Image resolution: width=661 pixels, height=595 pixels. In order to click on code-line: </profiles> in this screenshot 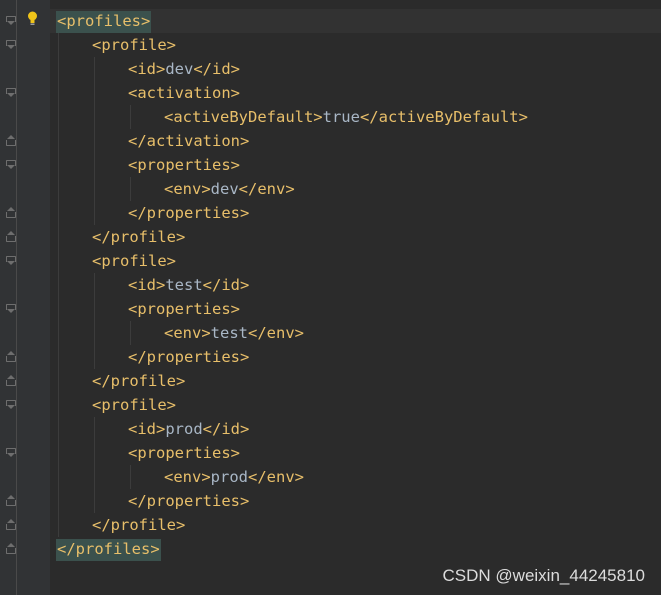, I will do `click(108, 549)`.